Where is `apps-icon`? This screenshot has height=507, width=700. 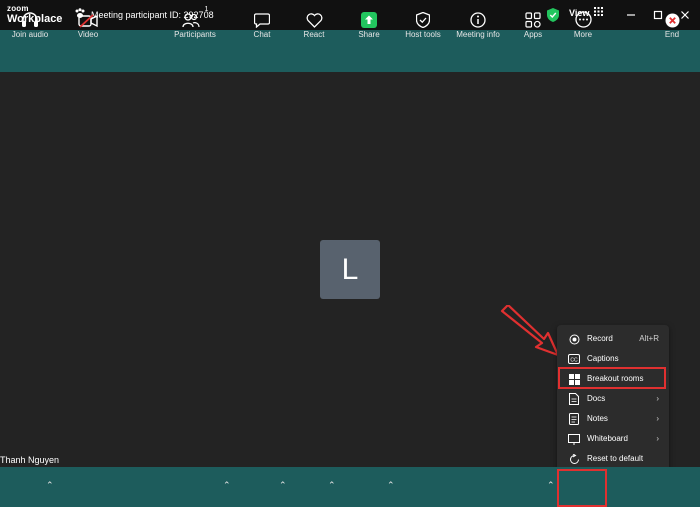
apps-icon is located at coordinates (533, 17).